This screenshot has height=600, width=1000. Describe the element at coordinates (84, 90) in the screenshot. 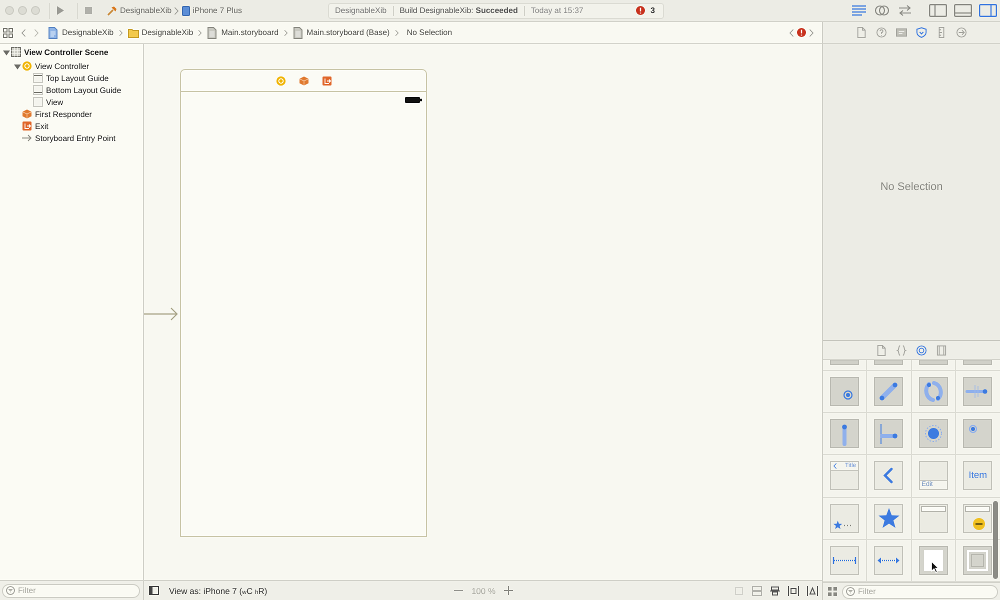

I see `outline-item: Bottom Layout Guide` at that location.